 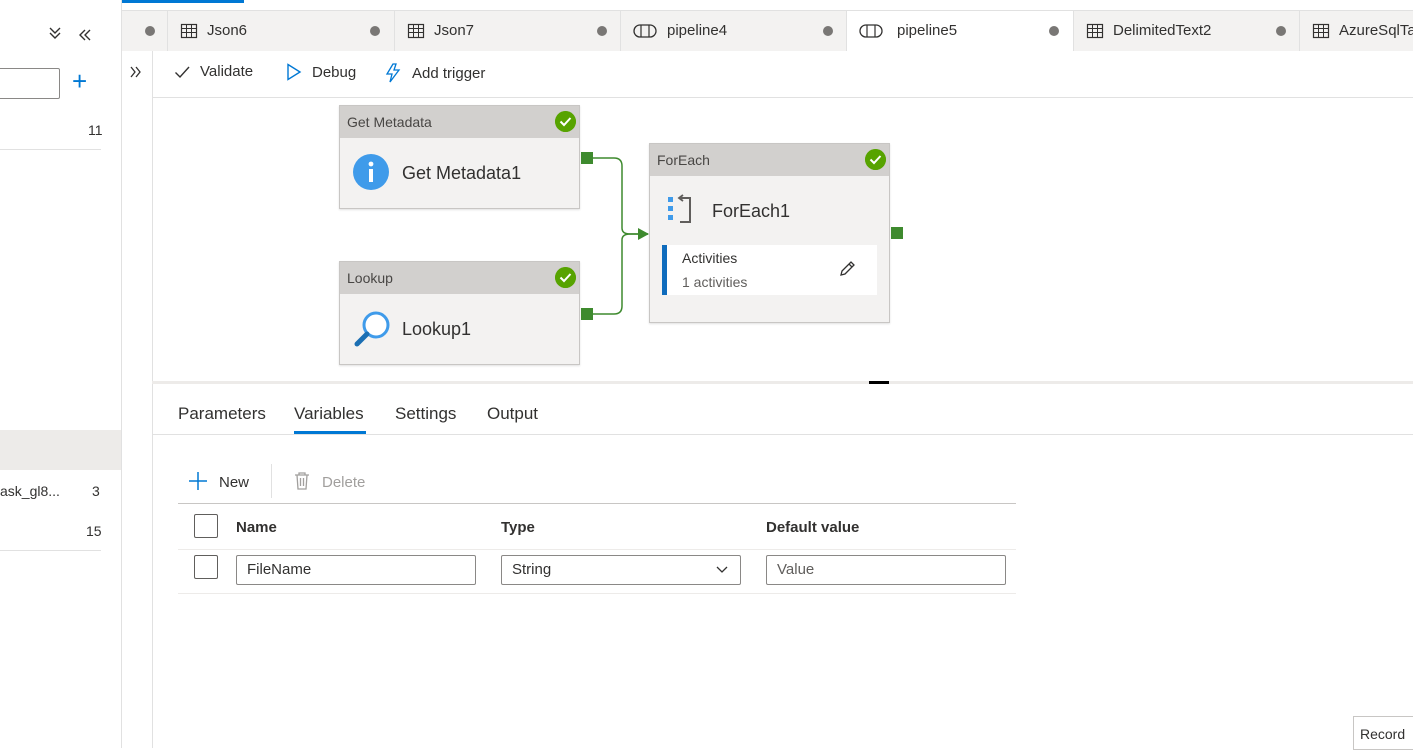 I want to click on lookup-magnifier-icon, so click(x=372, y=329).